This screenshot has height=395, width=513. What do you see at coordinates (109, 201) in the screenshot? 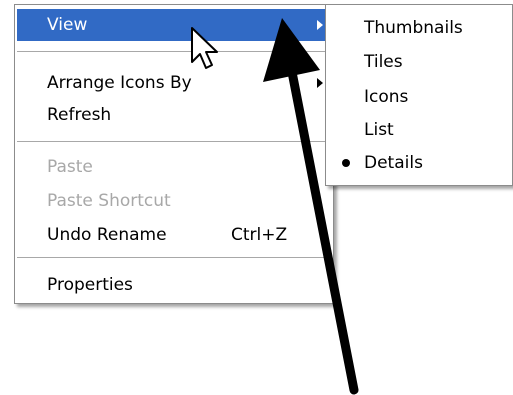
I see `menu-item-paste-shortcut-label: Paste Shortcut` at bounding box center [109, 201].